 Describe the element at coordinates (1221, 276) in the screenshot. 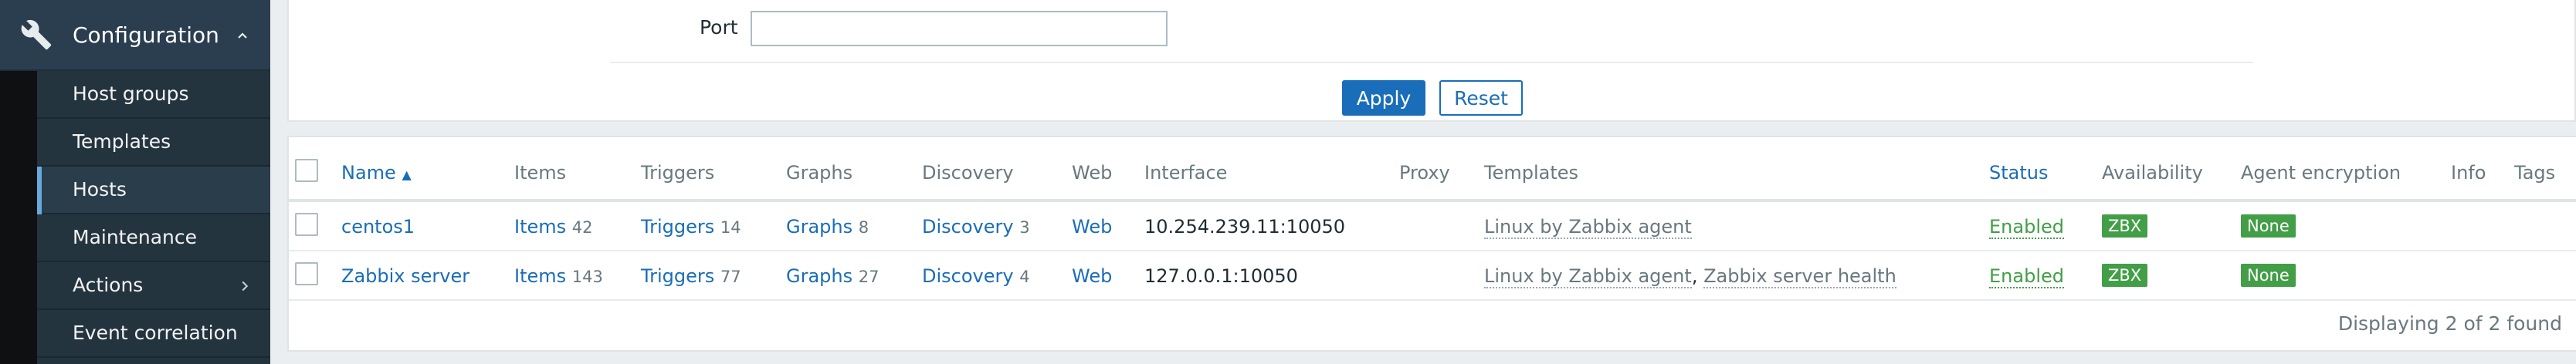

I see `interface-value: 127.0.0.1:10050` at that location.